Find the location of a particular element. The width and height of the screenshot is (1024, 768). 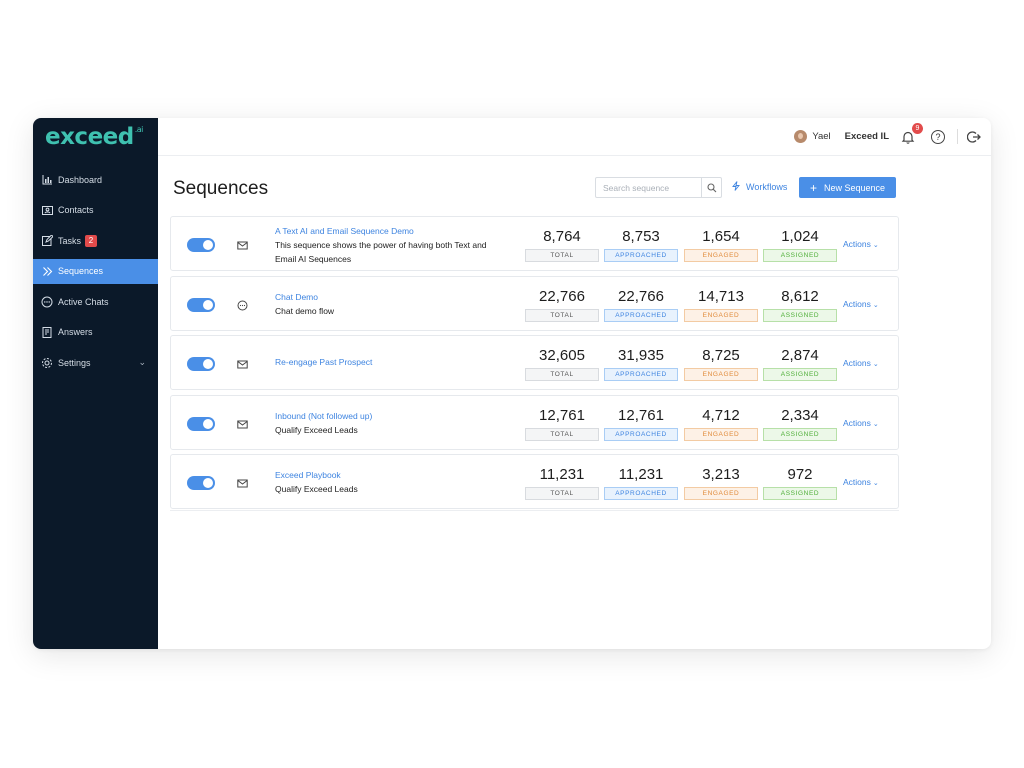

stat-total: 22,766 TOTAL is located at coordinates (562, 305).